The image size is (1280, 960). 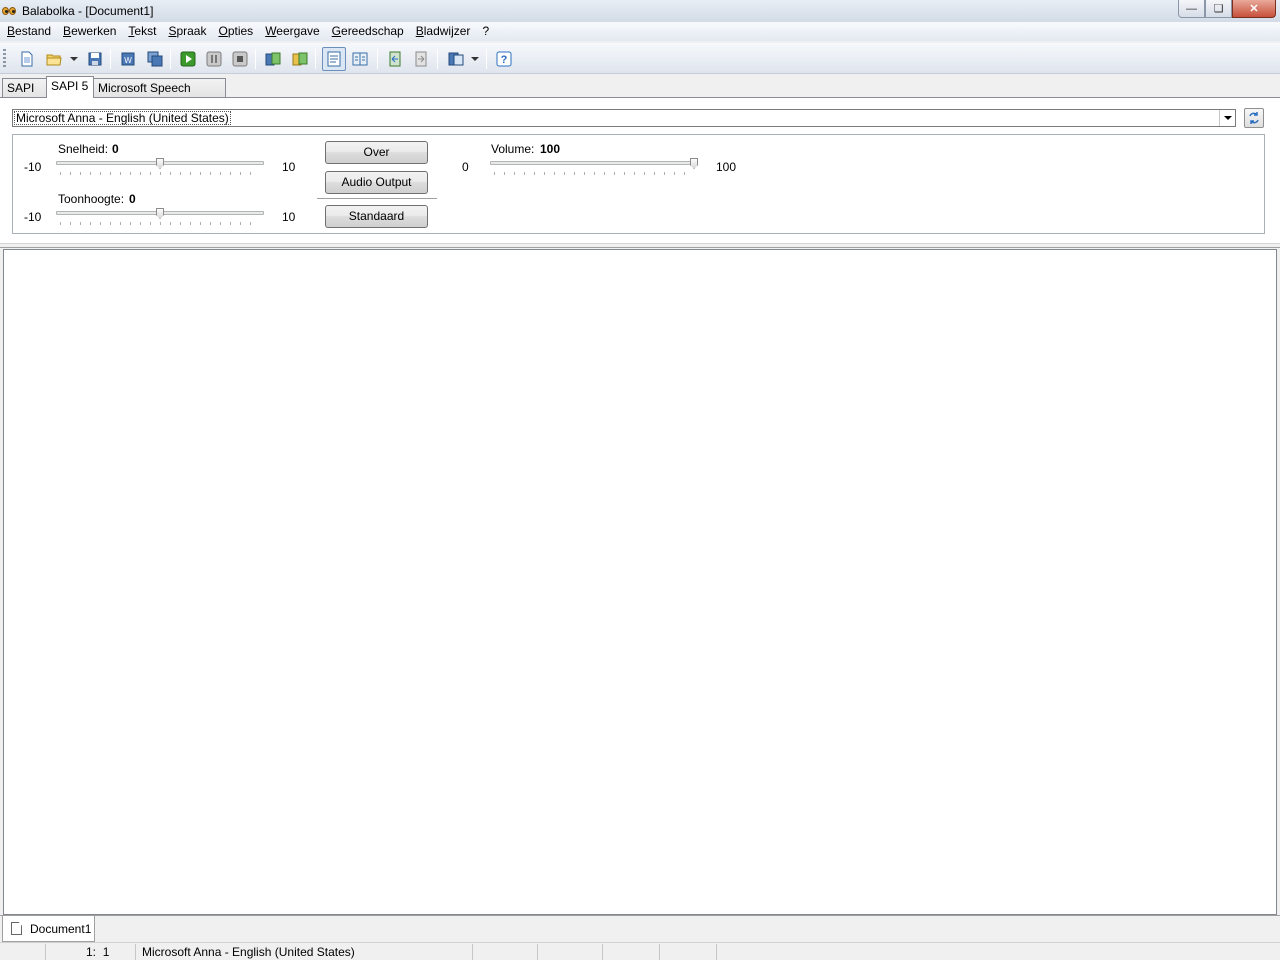 What do you see at coordinates (377, 198) in the screenshot?
I see `button-divider` at bounding box center [377, 198].